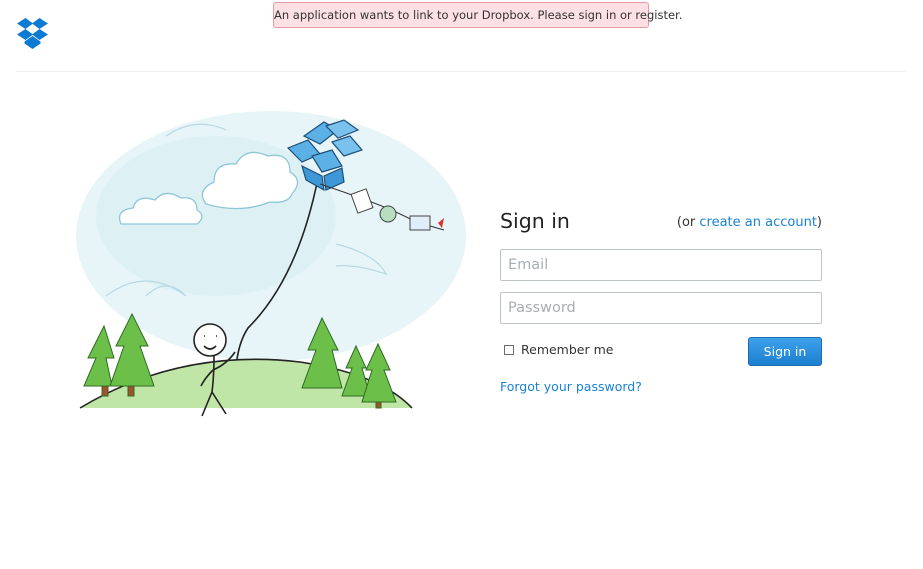 The image size is (923, 569). I want to click on password-field, so click(661, 308).